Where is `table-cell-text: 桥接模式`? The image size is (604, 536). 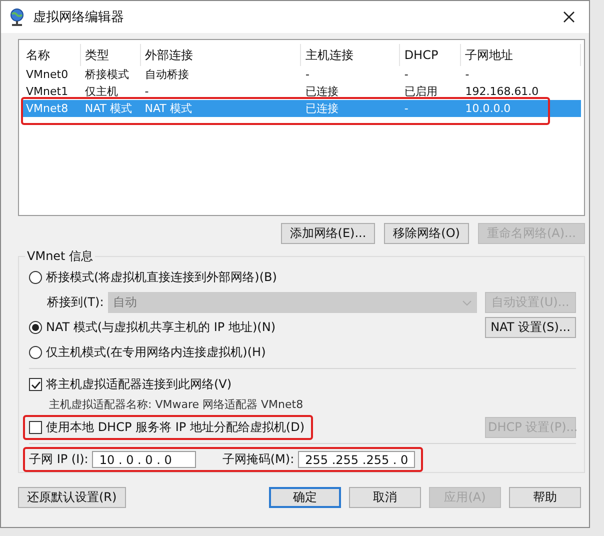 table-cell-text: 桥接模式 is located at coordinates (107, 74).